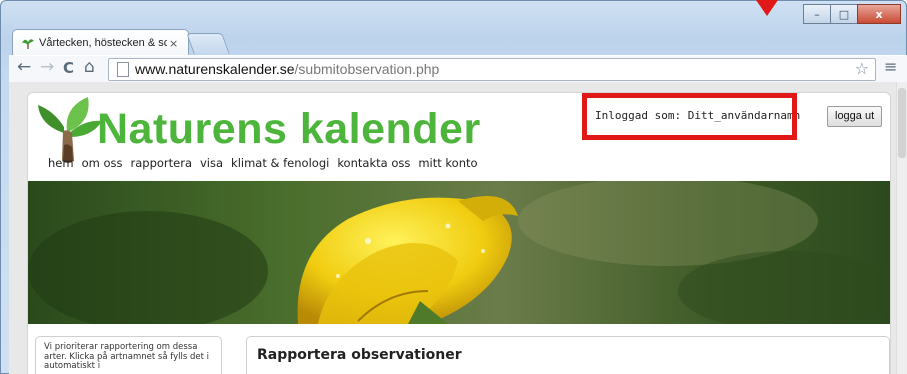  What do you see at coordinates (211, 163) in the screenshot?
I see `nav-link: visa` at bounding box center [211, 163].